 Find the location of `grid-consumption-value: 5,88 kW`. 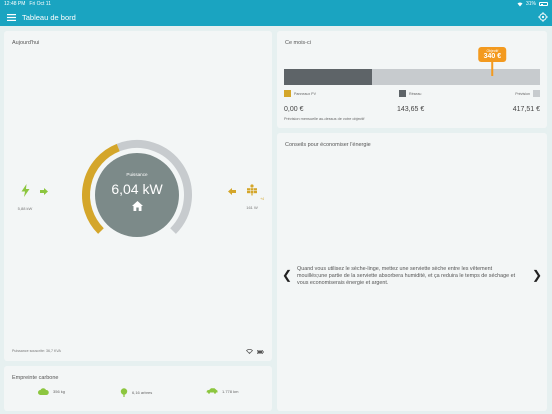

grid-consumption-value: 5,88 kW is located at coordinates (25, 208).